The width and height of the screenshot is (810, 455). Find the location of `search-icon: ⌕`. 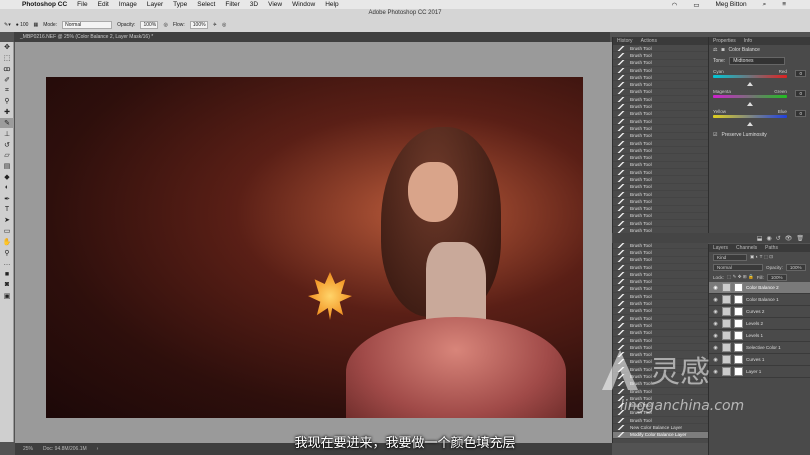

search-icon: ⌕ is located at coordinates (765, 5).